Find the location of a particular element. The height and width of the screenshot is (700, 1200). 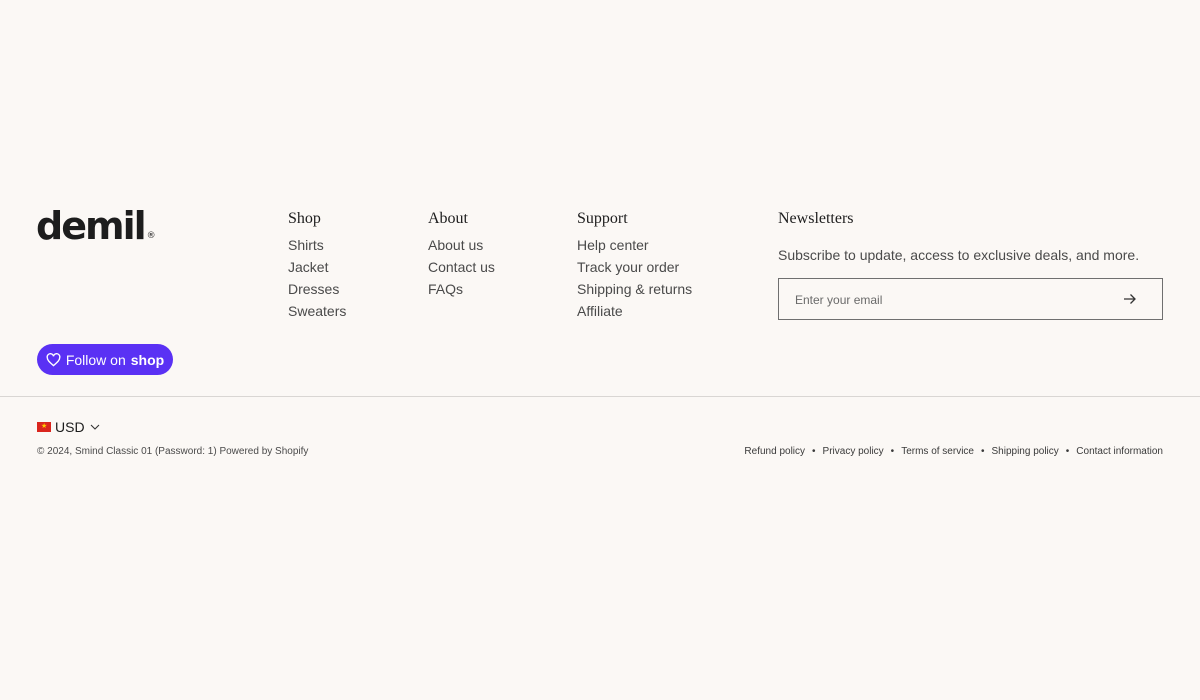

store-logo: demil ® is located at coordinates (96, 226).